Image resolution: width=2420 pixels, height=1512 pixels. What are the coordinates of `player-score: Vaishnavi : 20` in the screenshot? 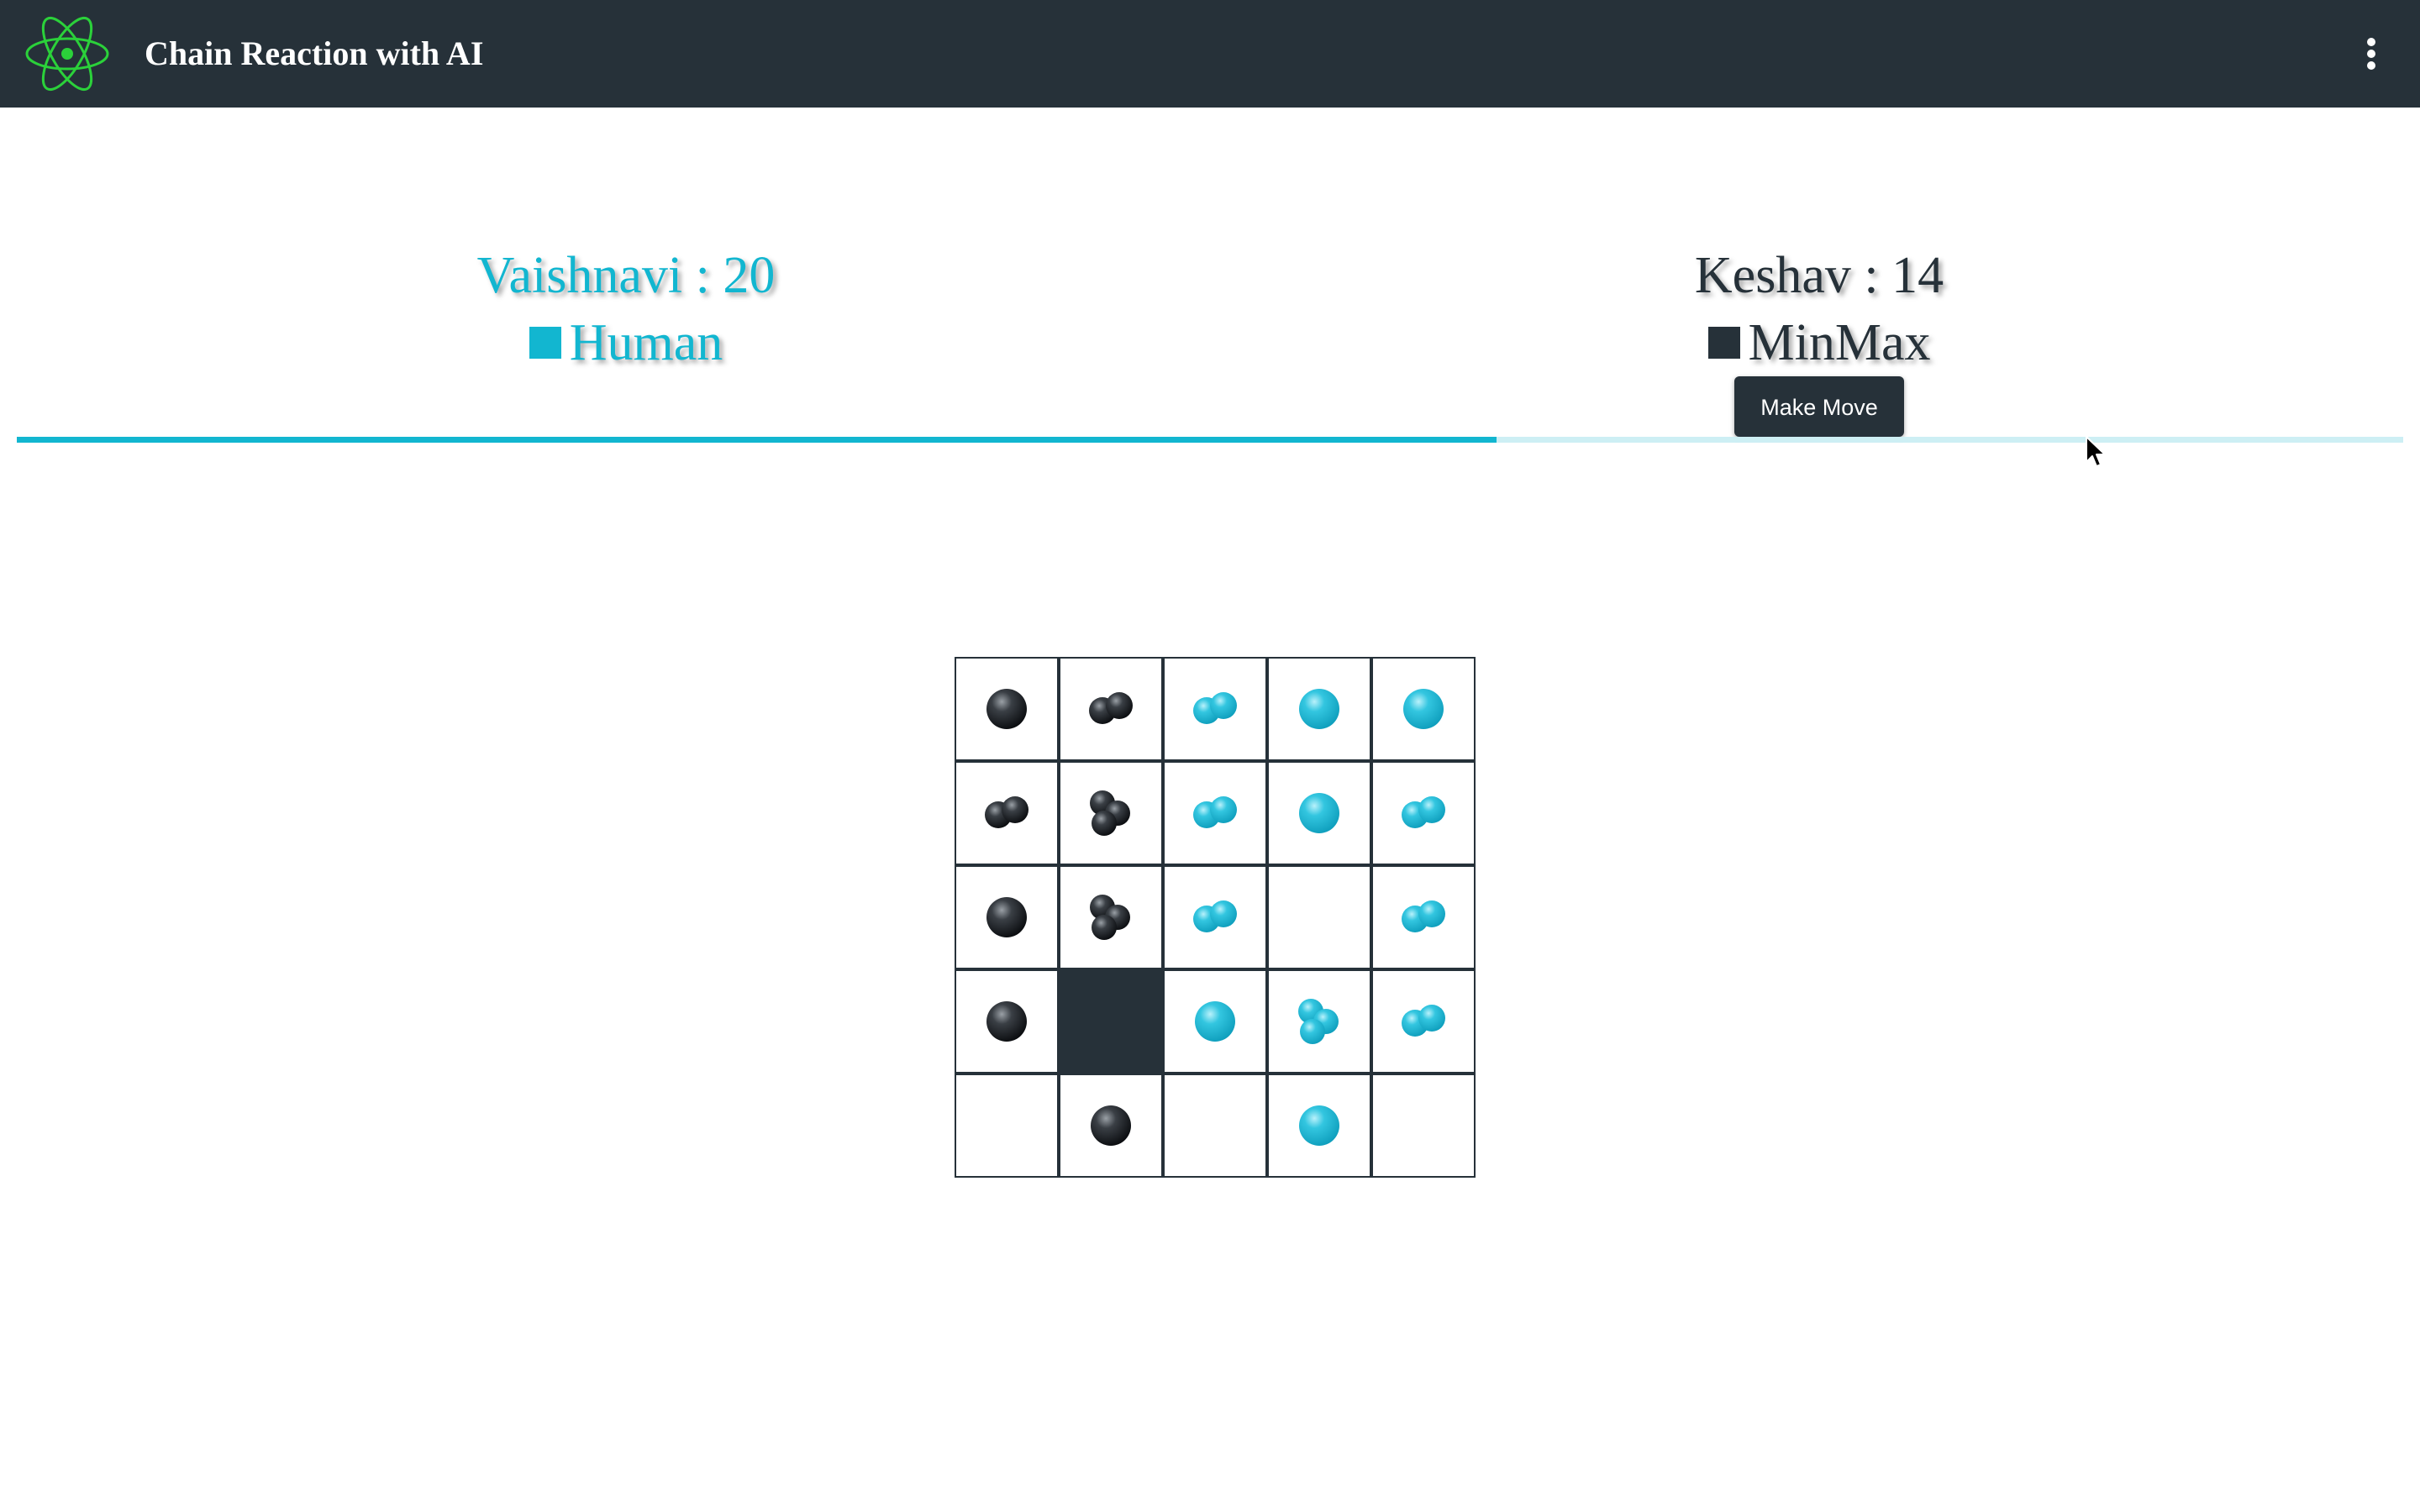 It's located at (626, 275).